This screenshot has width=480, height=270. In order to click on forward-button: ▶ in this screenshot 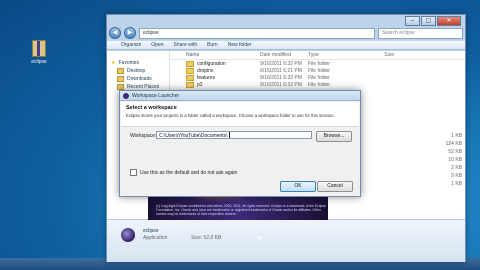, I will do `click(130, 33)`.